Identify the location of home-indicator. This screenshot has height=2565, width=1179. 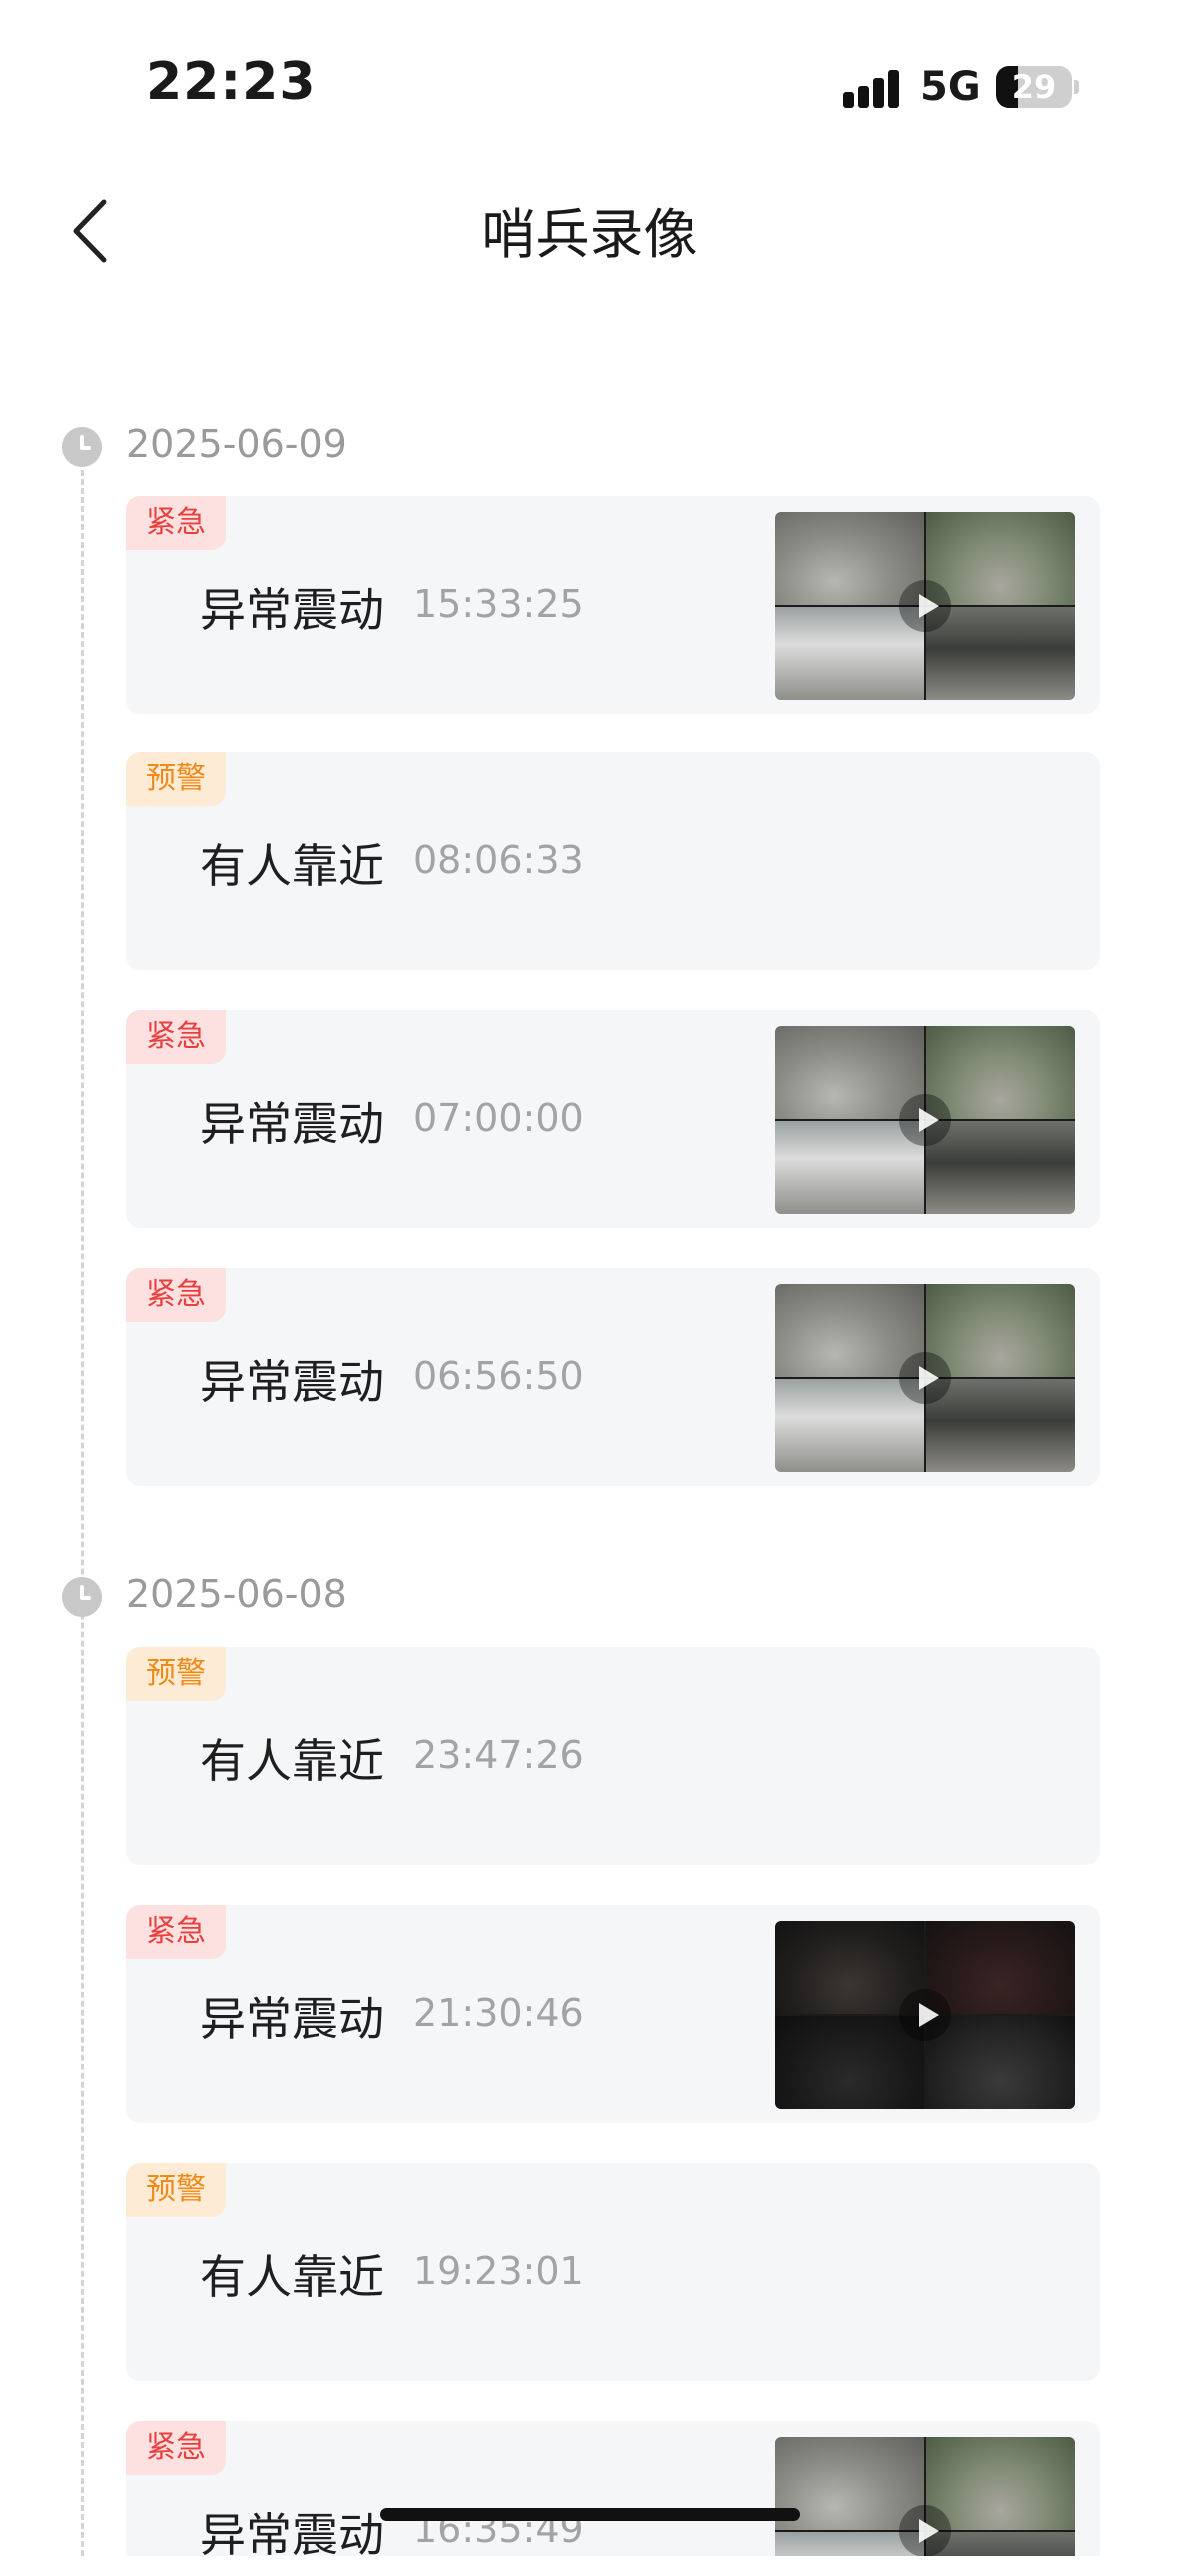
(590, 2514).